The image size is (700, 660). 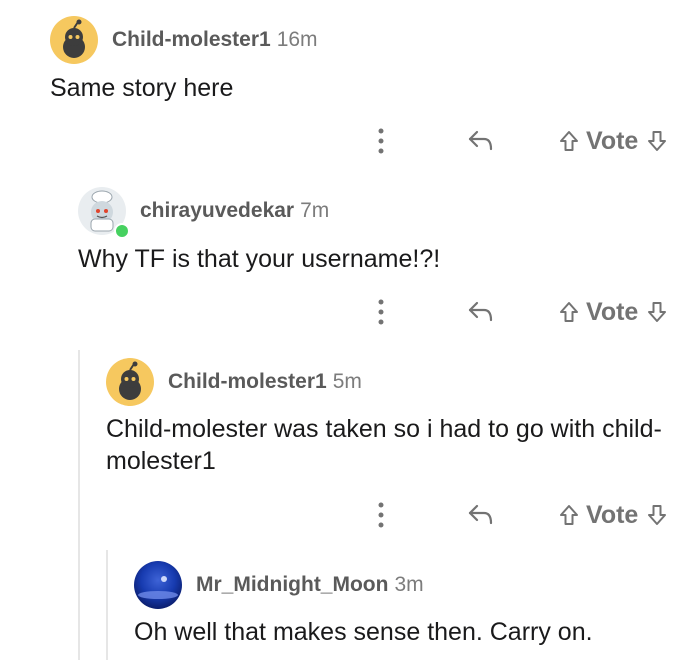 What do you see at coordinates (363, 632) in the screenshot?
I see `comment-body: Oh well that makes sense then. Carry on.` at bounding box center [363, 632].